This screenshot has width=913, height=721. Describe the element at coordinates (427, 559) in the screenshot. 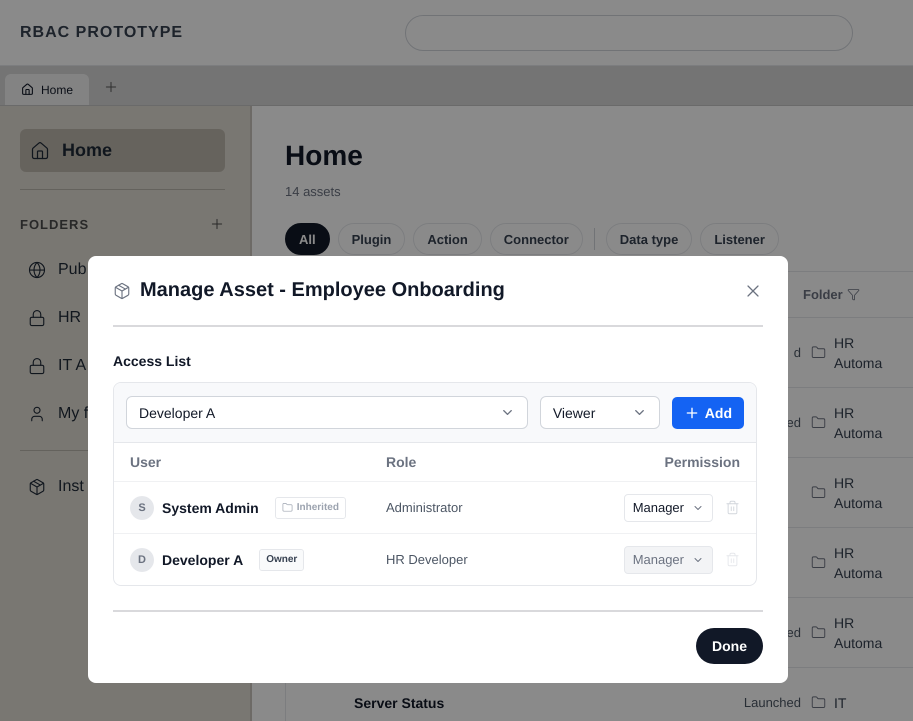

I see `role-text: HR Developer` at that location.